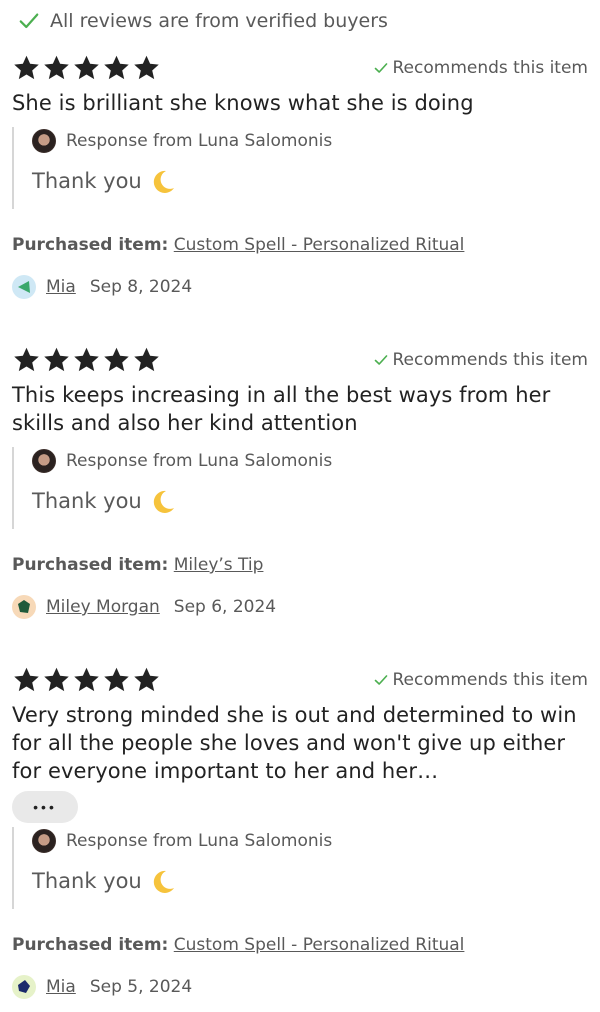  Describe the element at coordinates (300, 607) in the screenshot. I see `buyer-info: Miley Morgan Sep 6, 2024` at that location.